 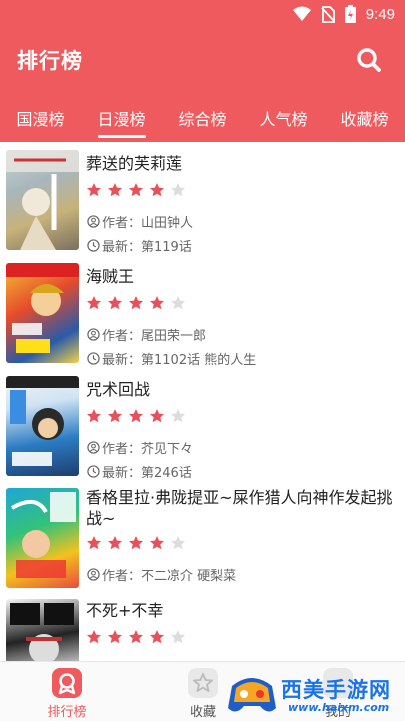 I want to click on search-icon, so click(x=369, y=60).